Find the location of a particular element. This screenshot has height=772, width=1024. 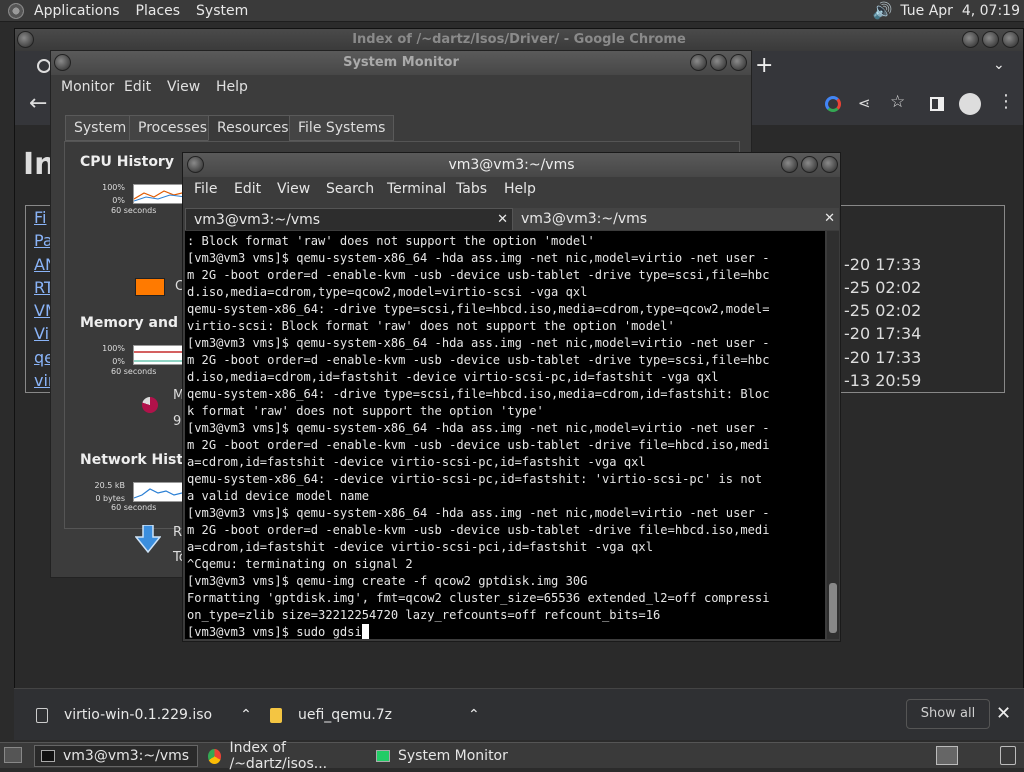

memory-graph is located at coordinates (159, 355).